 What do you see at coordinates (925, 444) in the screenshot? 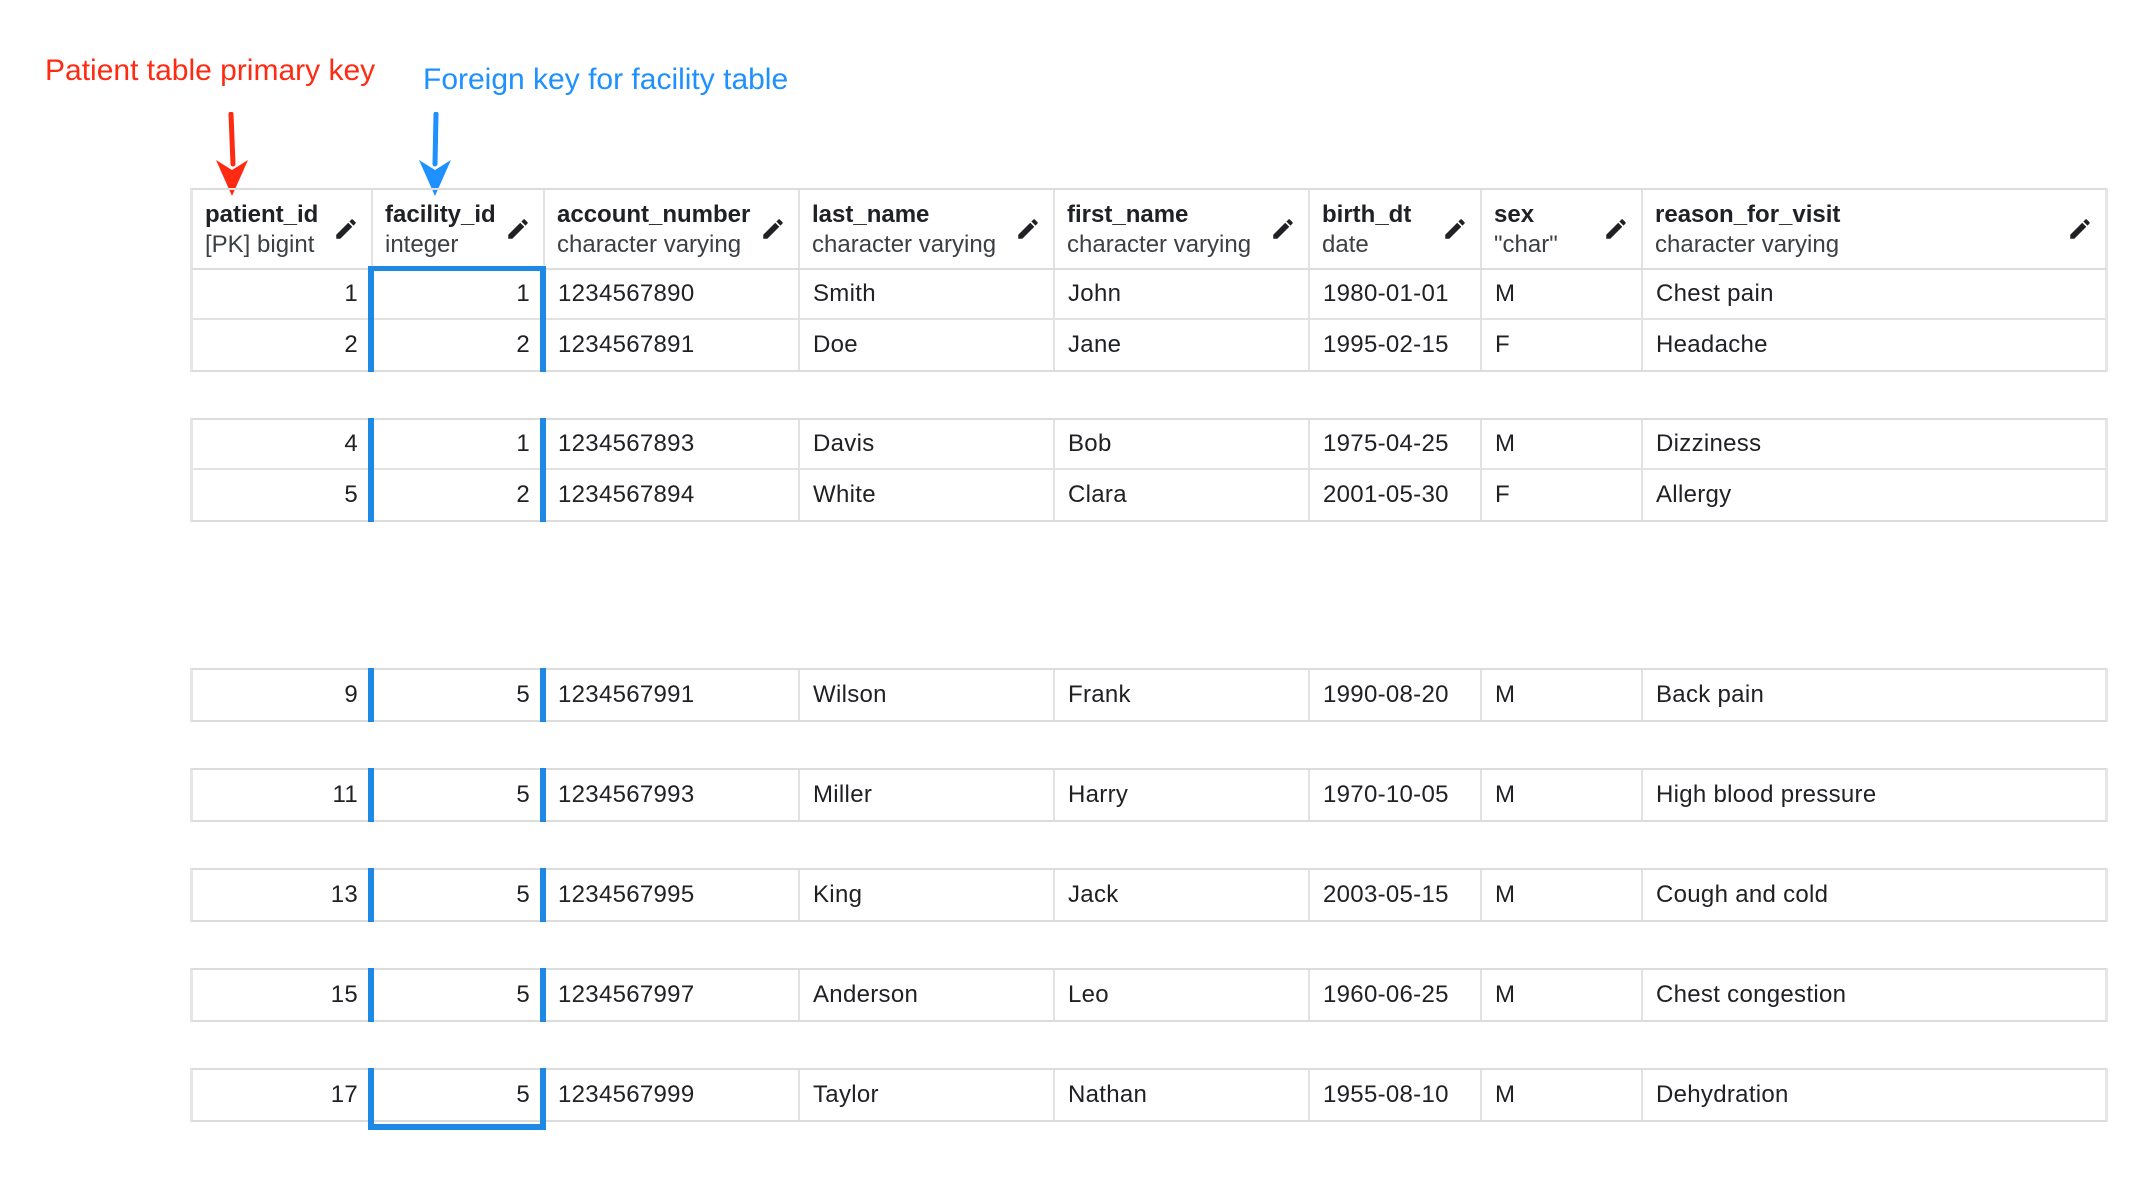
I see `last-name-cell: Davis` at bounding box center [925, 444].